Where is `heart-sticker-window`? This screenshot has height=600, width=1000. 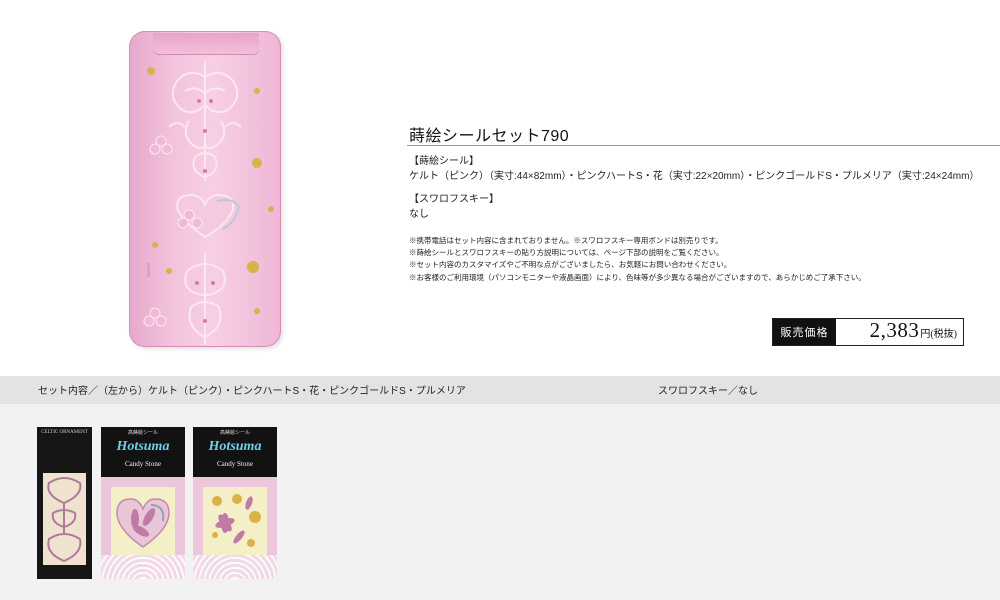 heart-sticker-window is located at coordinates (143, 521).